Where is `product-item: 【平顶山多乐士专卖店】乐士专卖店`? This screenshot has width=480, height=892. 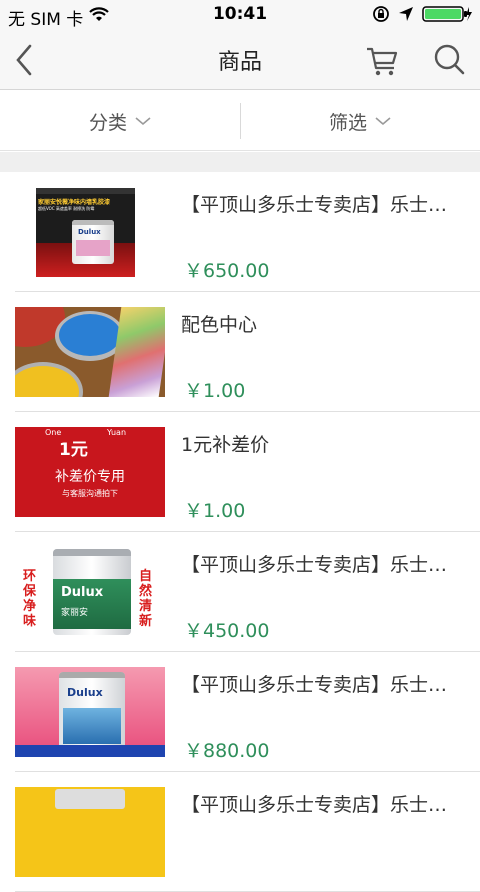 product-item: 【平顶山多乐士专卖店】乐士专卖店 is located at coordinates (240, 832).